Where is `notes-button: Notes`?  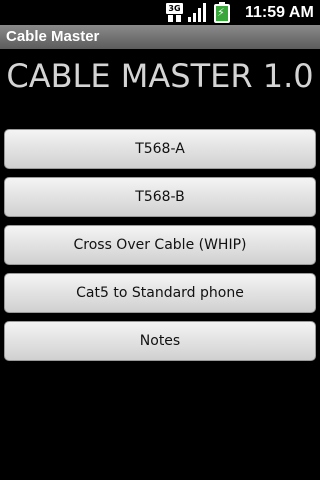
notes-button: Notes is located at coordinates (160, 341).